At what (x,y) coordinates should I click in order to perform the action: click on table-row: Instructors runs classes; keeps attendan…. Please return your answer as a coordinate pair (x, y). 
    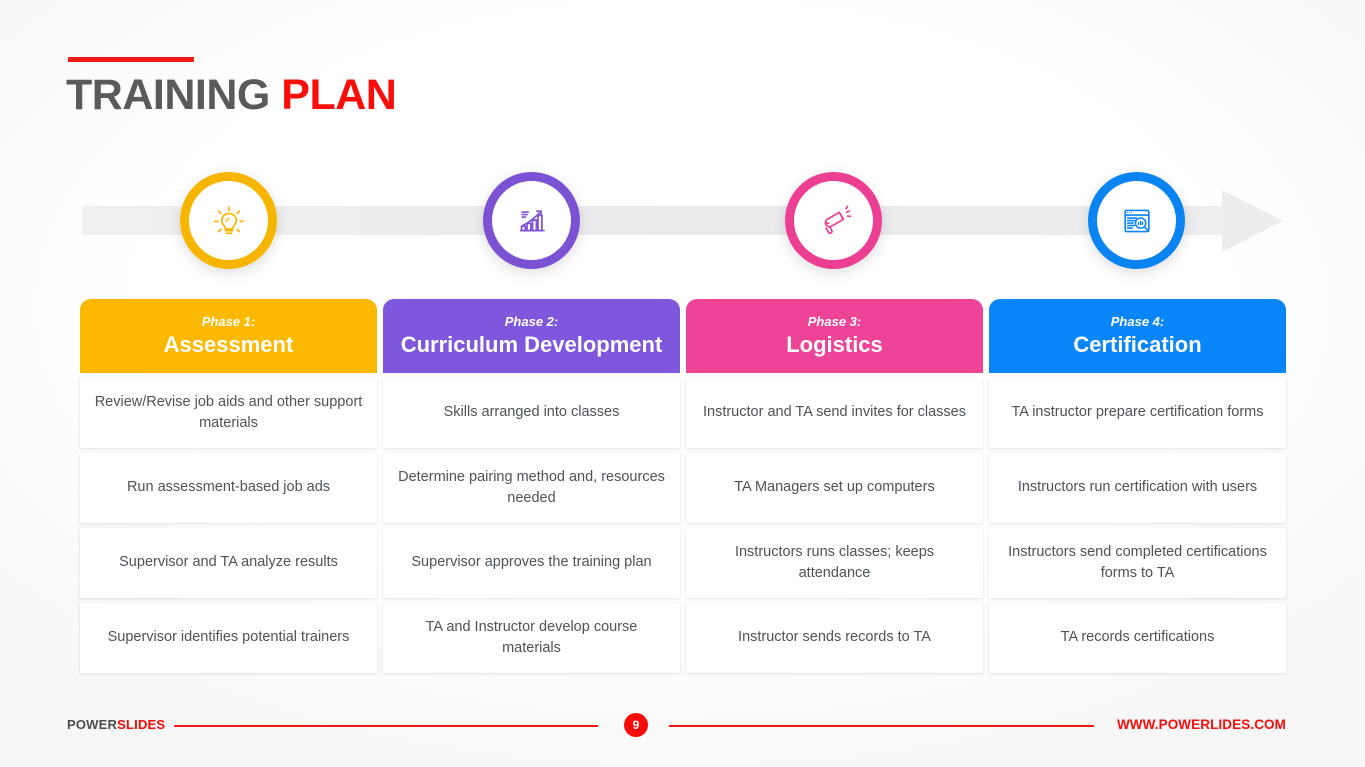
    Looking at the image, I should click on (834, 563).